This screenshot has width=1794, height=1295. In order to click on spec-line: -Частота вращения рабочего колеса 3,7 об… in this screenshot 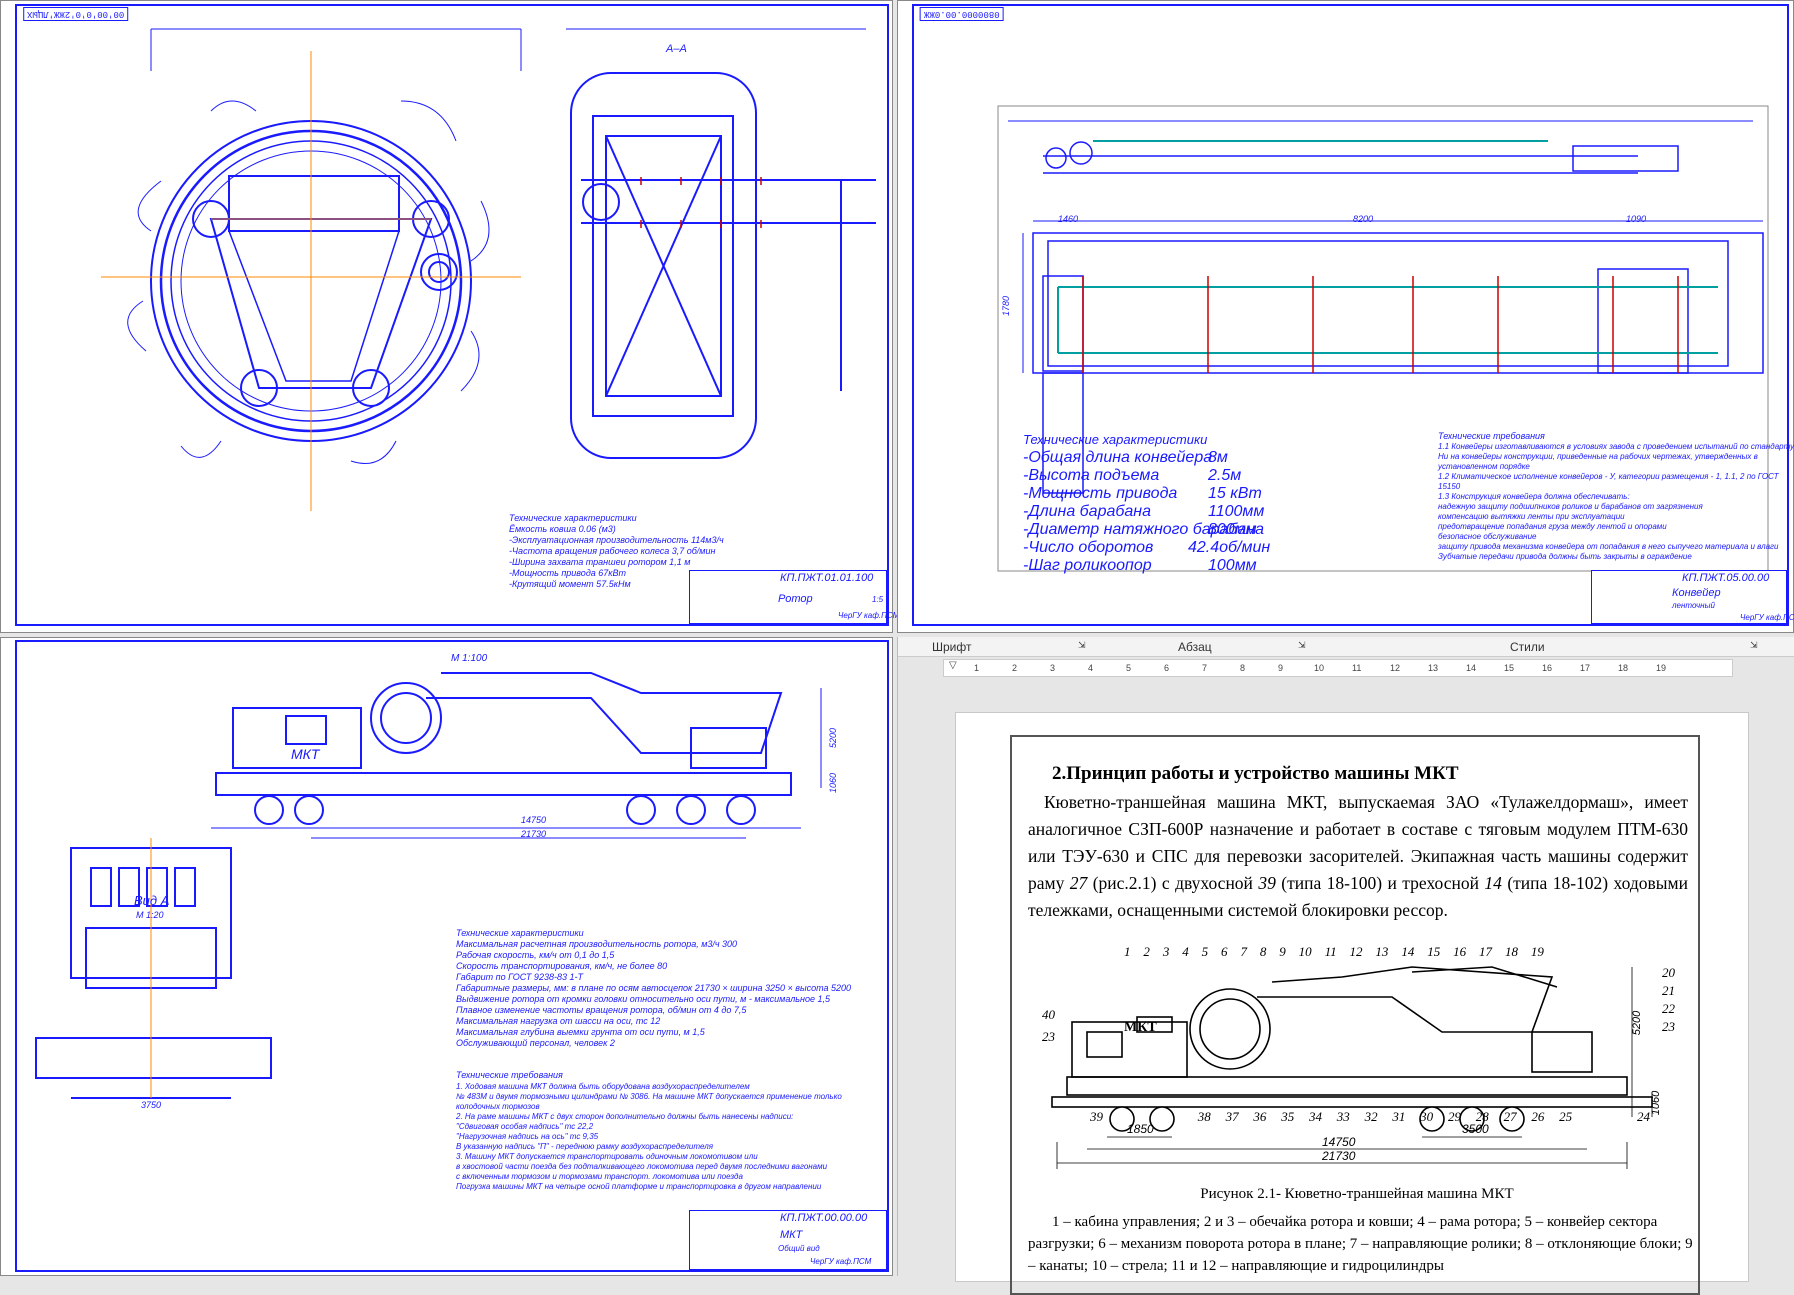, I will do `click(612, 551)`.